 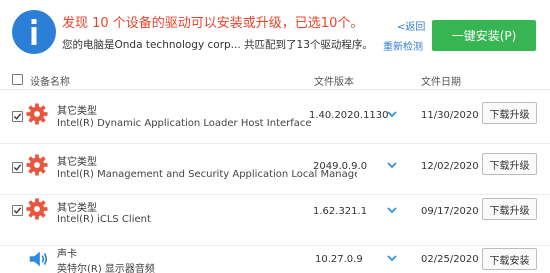 What do you see at coordinates (334, 82) in the screenshot?
I see `column-file-version: 文件版本` at bounding box center [334, 82].